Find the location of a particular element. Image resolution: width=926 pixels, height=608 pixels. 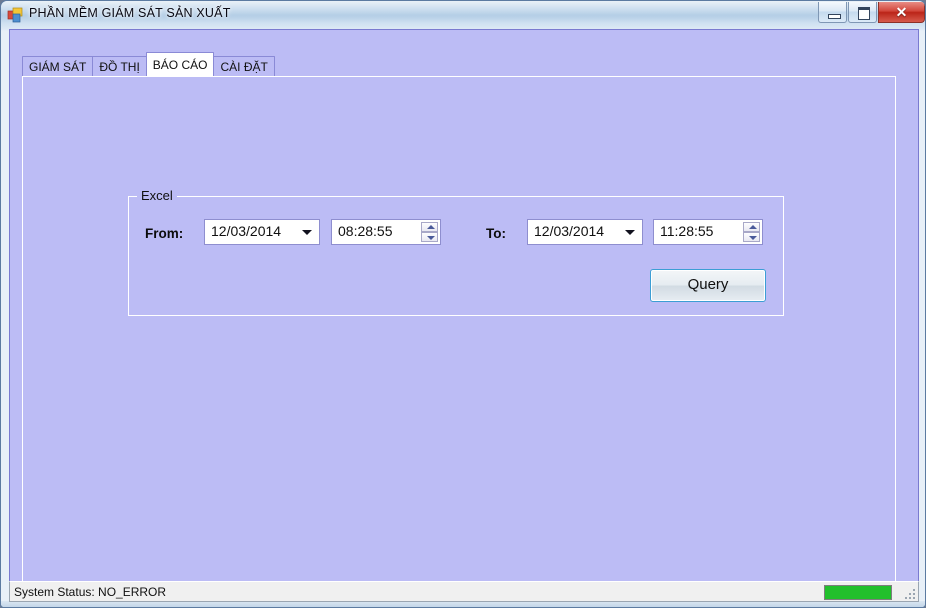

to-date-value: 12/03/2014 is located at coordinates (569, 231).